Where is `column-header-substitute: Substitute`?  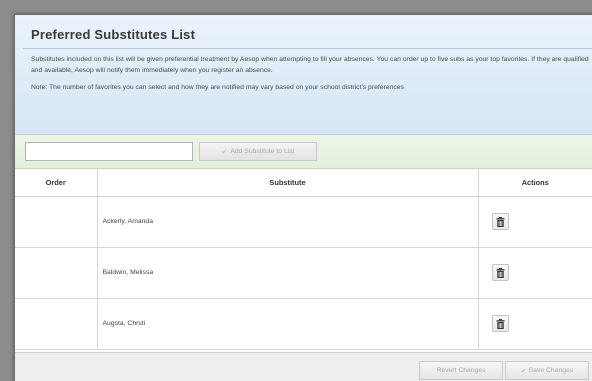
column-header-substitute: Substitute is located at coordinates (288, 183).